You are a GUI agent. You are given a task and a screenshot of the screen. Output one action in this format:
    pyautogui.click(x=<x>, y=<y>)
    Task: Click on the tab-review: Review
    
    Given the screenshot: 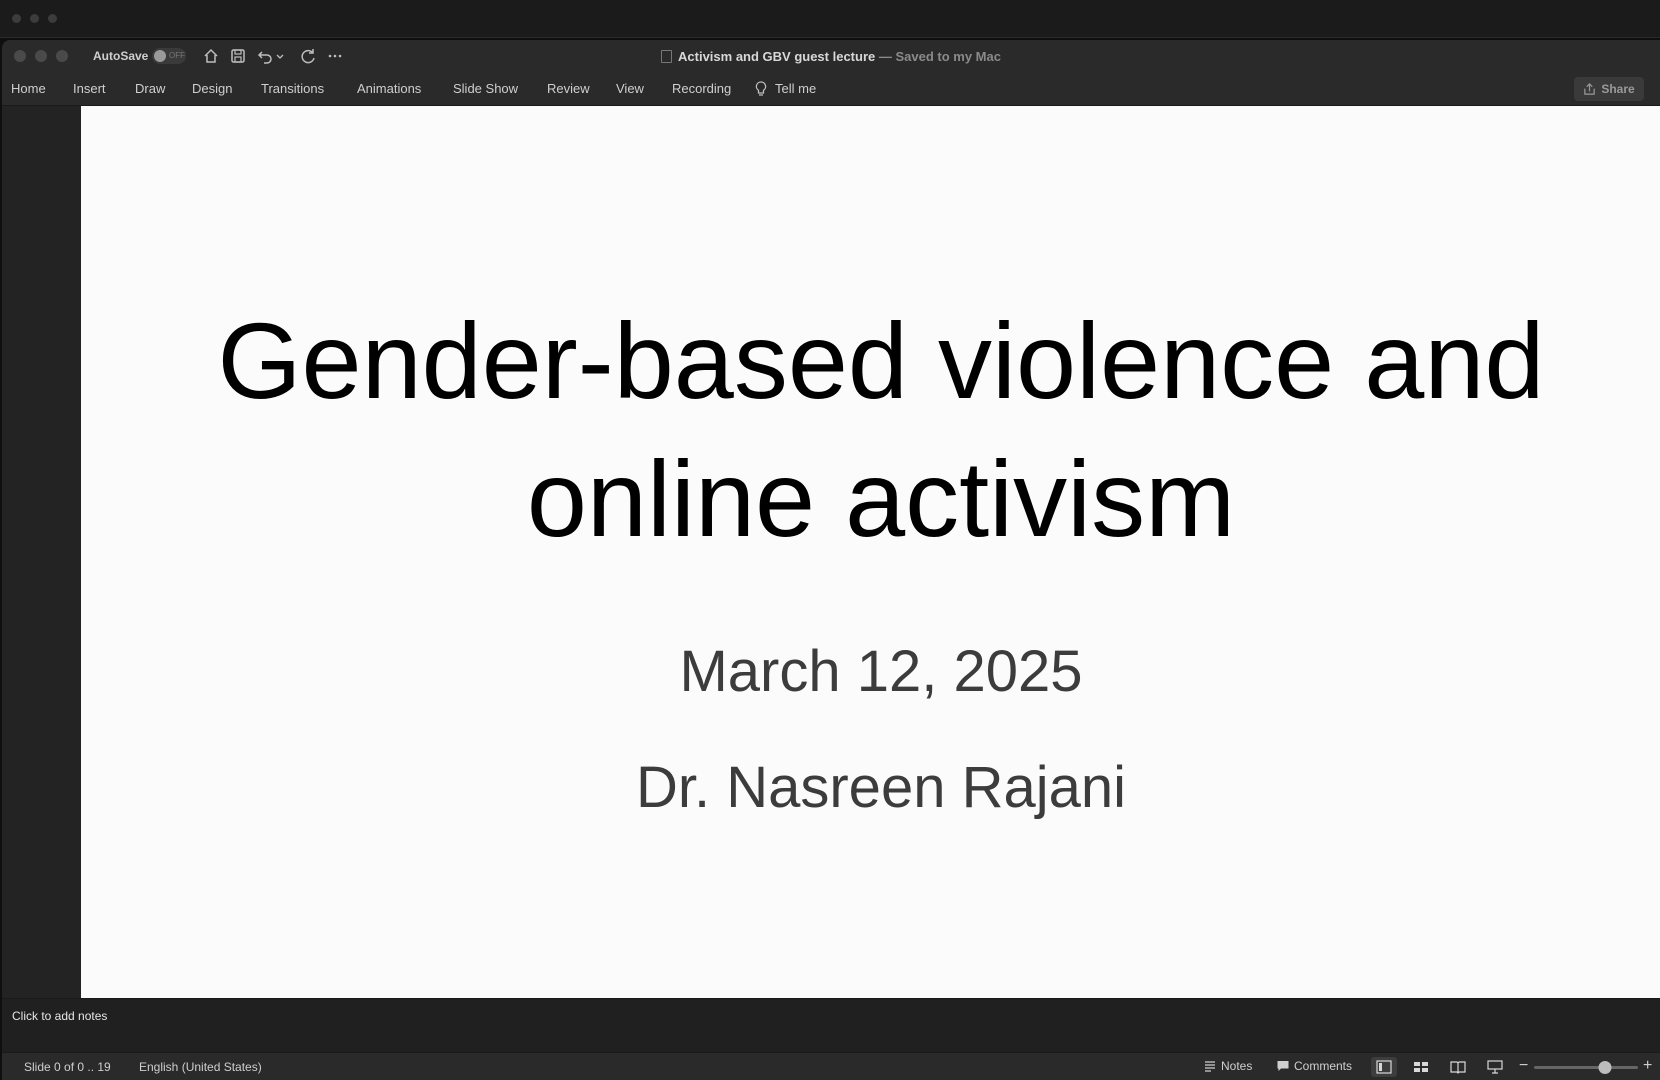 What is the action you would take?
    pyautogui.click(x=568, y=88)
    